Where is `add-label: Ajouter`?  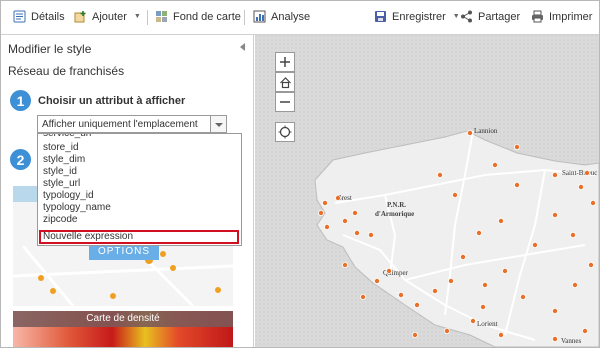
add-label: Ajouter is located at coordinates (109, 16).